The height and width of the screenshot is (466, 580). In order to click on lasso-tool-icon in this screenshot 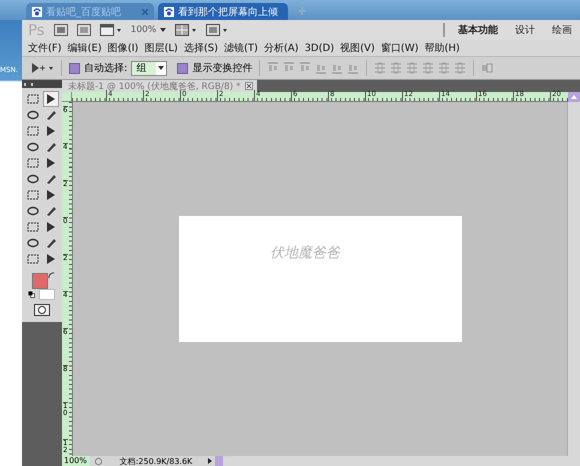, I will do `click(33, 115)`.